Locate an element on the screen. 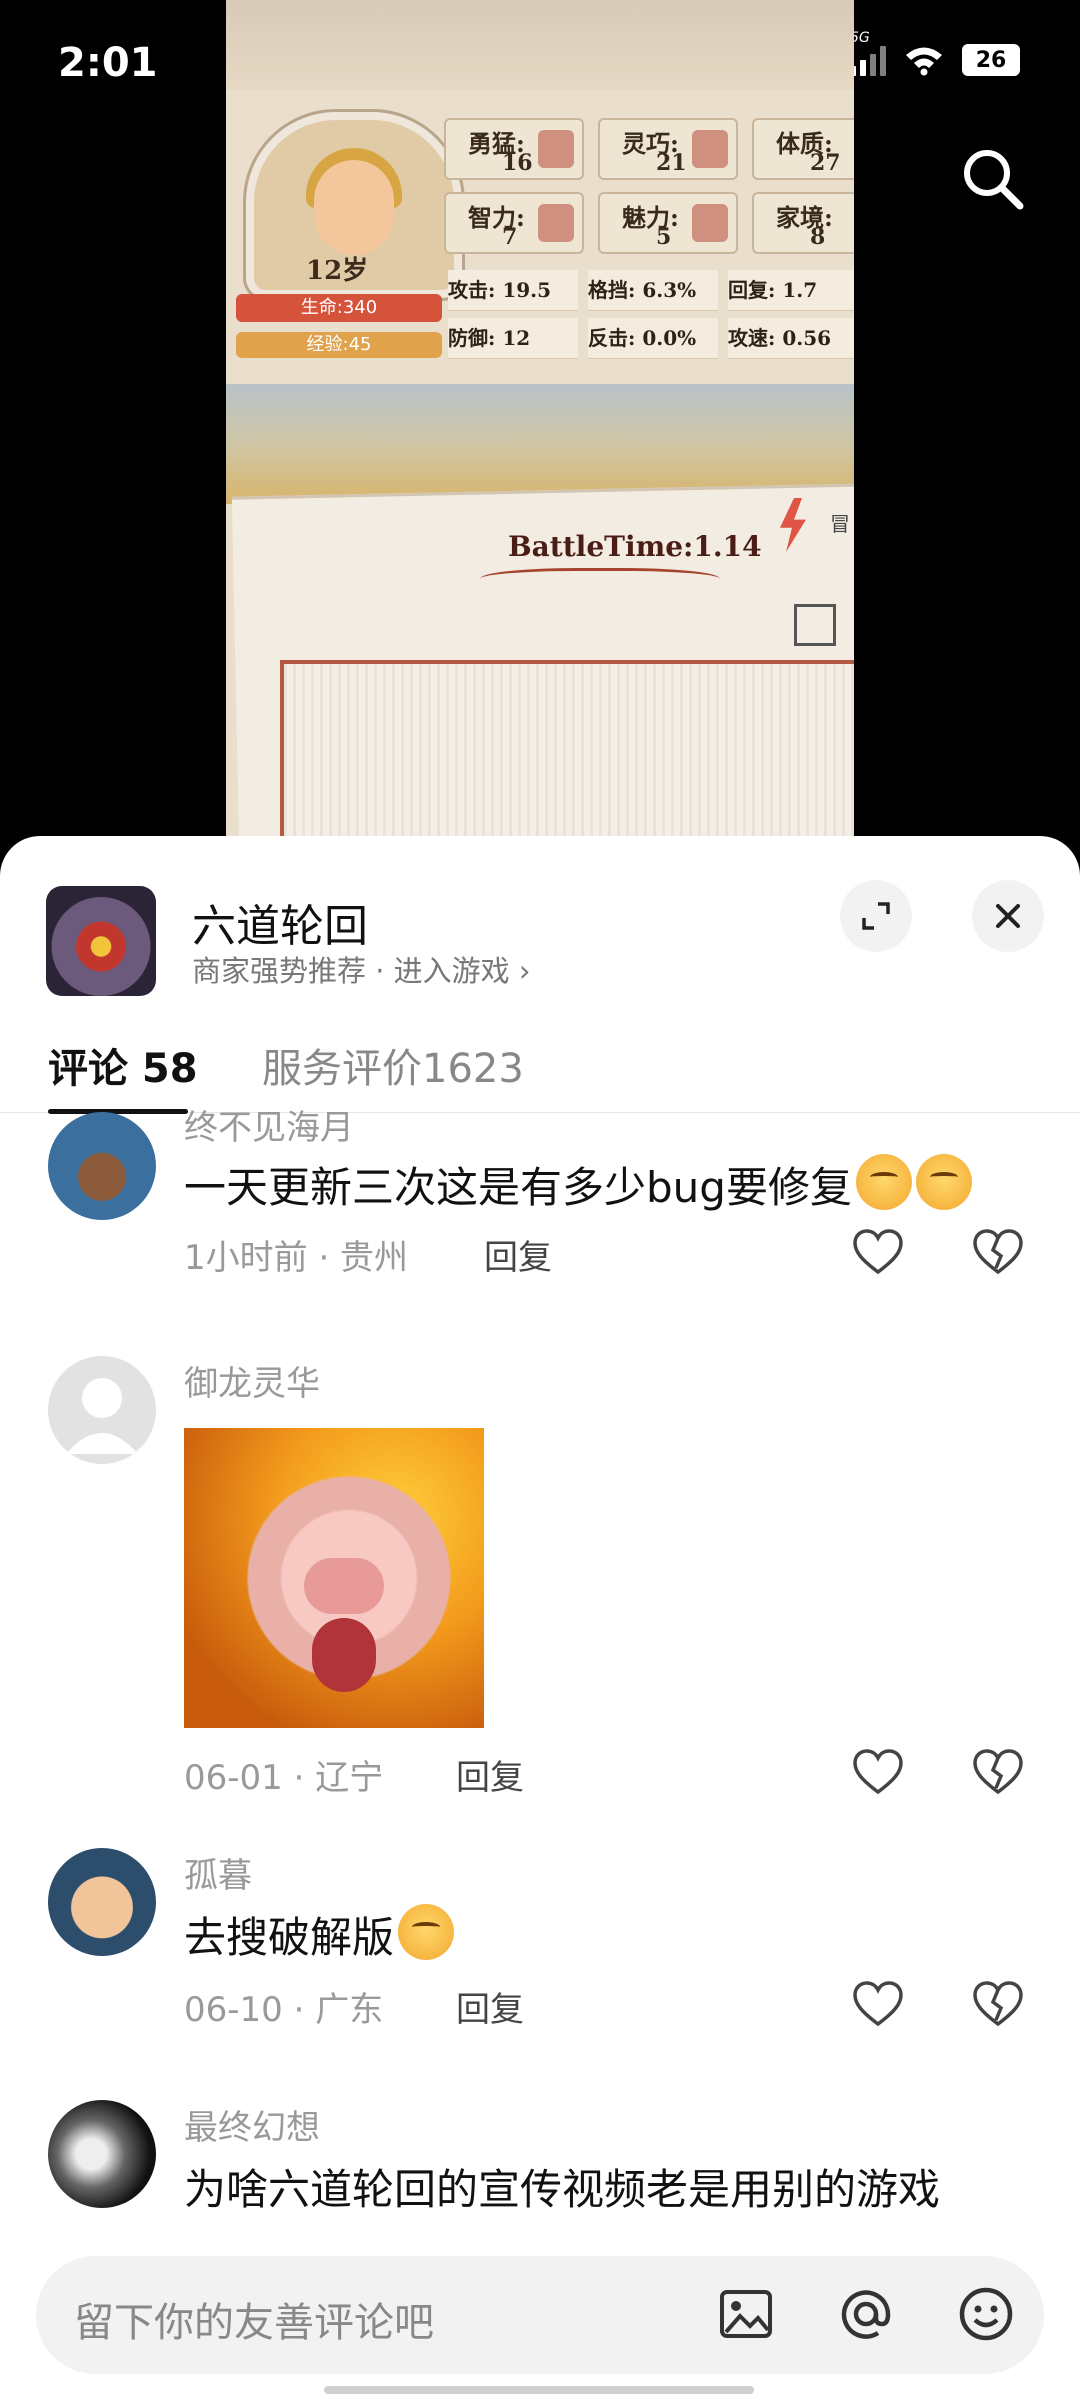 The width and height of the screenshot is (1080, 2400). character-age: 12岁 is located at coordinates (337, 271).